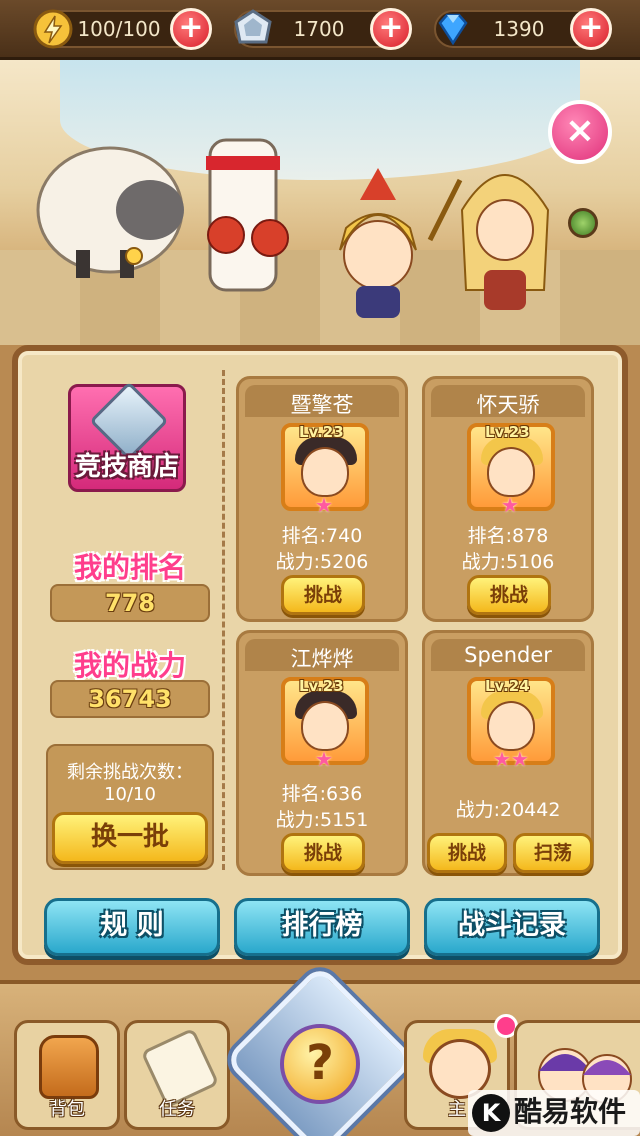 The image size is (640, 1136). Describe the element at coordinates (129, 665) in the screenshot. I see `my-power-title: 我的战力` at that location.